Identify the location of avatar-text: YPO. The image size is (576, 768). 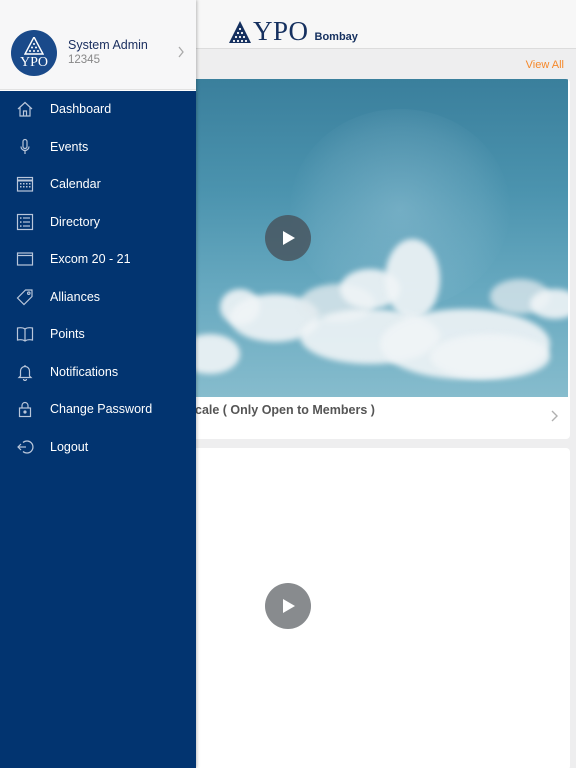
(33, 62).